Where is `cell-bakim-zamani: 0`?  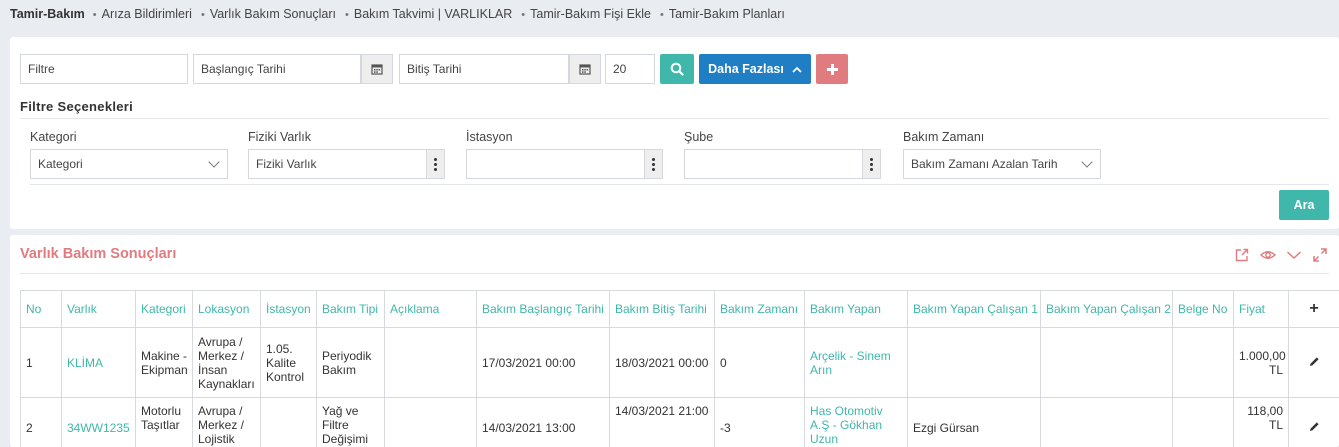
cell-bakim-zamani: 0 is located at coordinates (759, 362).